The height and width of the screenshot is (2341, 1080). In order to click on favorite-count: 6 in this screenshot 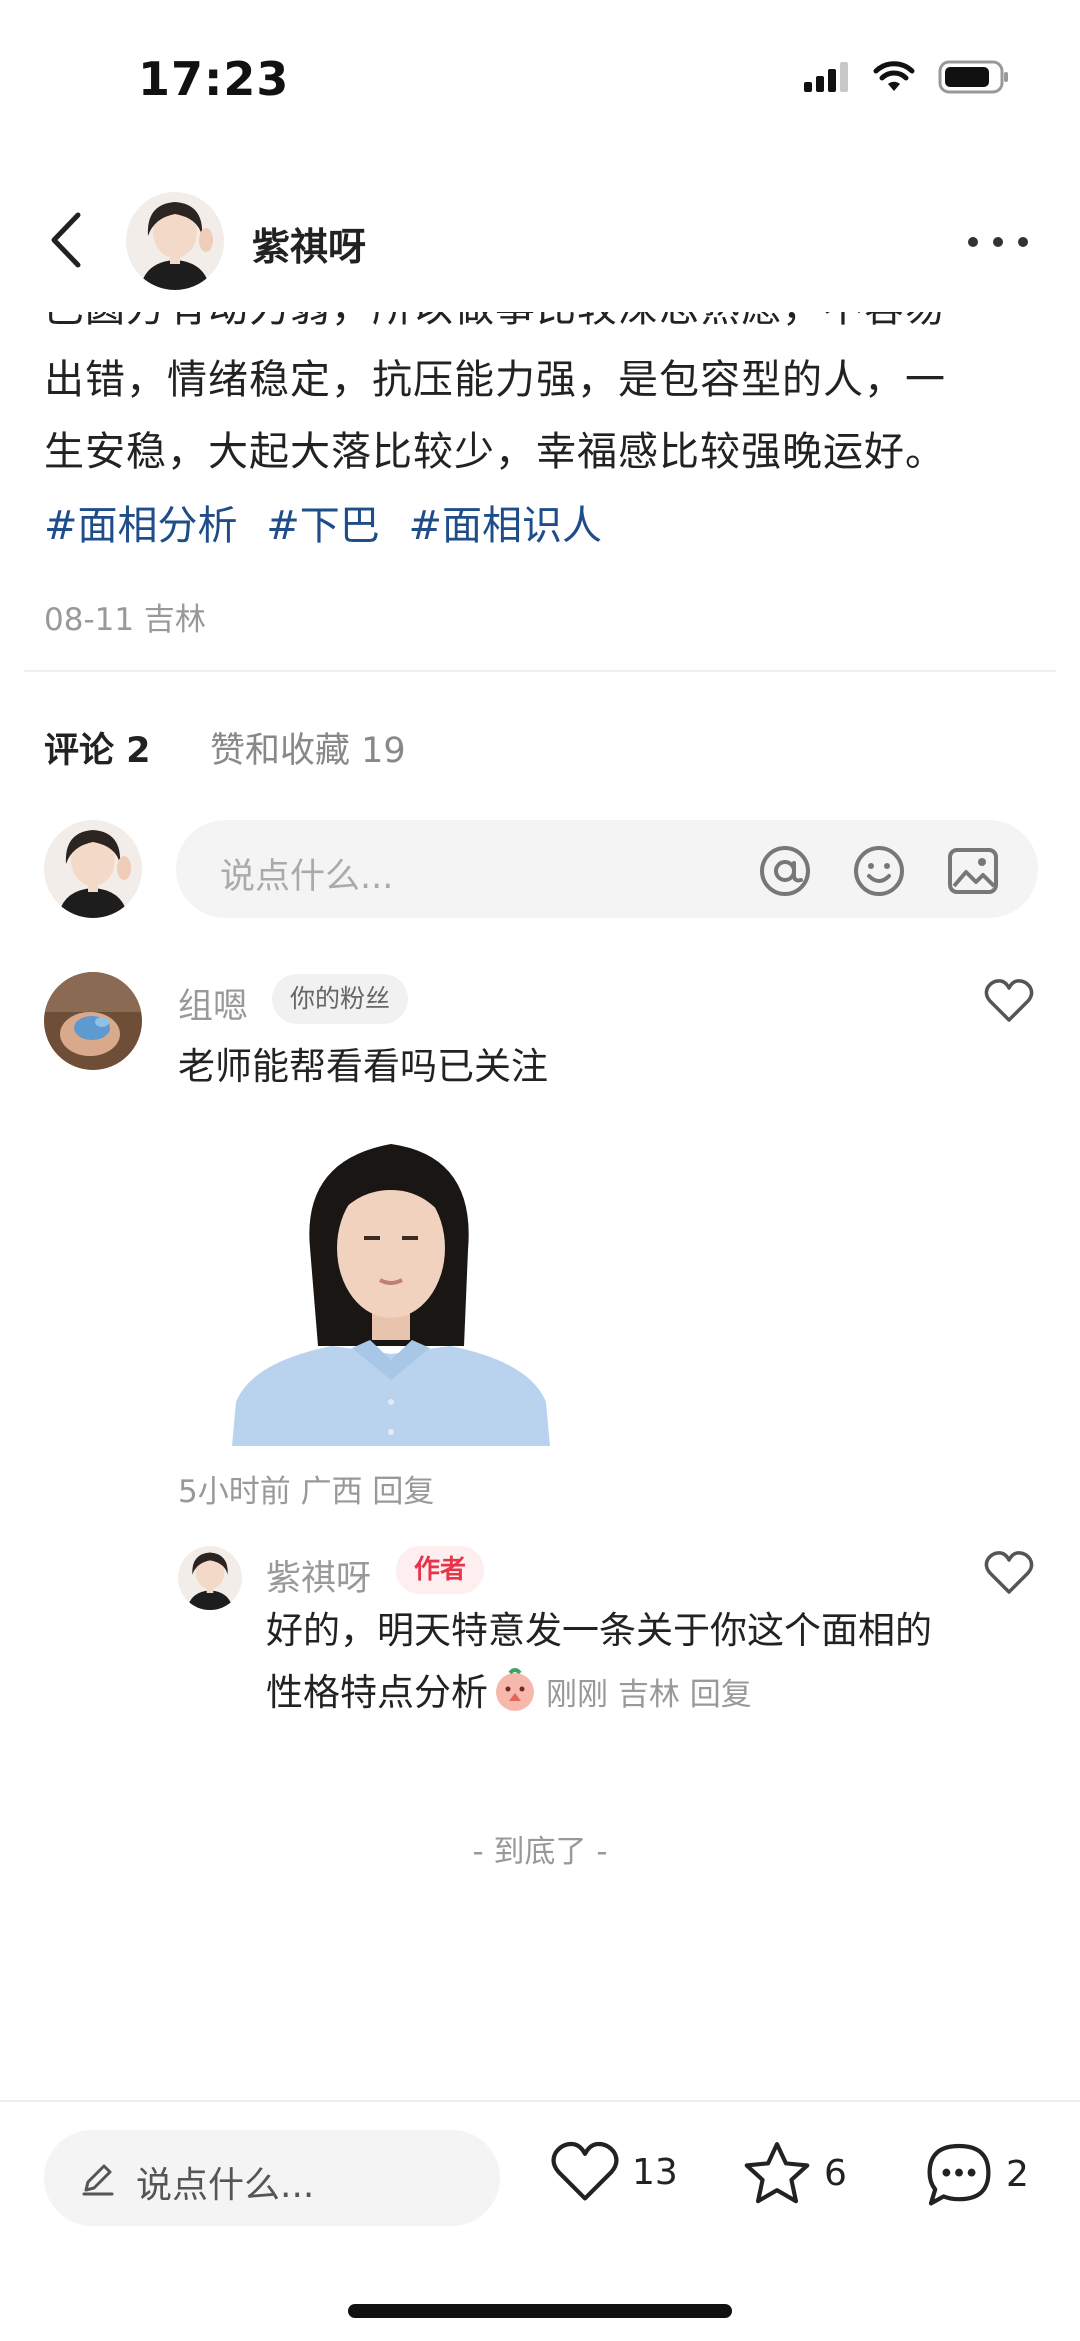, I will do `click(835, 2173)`.